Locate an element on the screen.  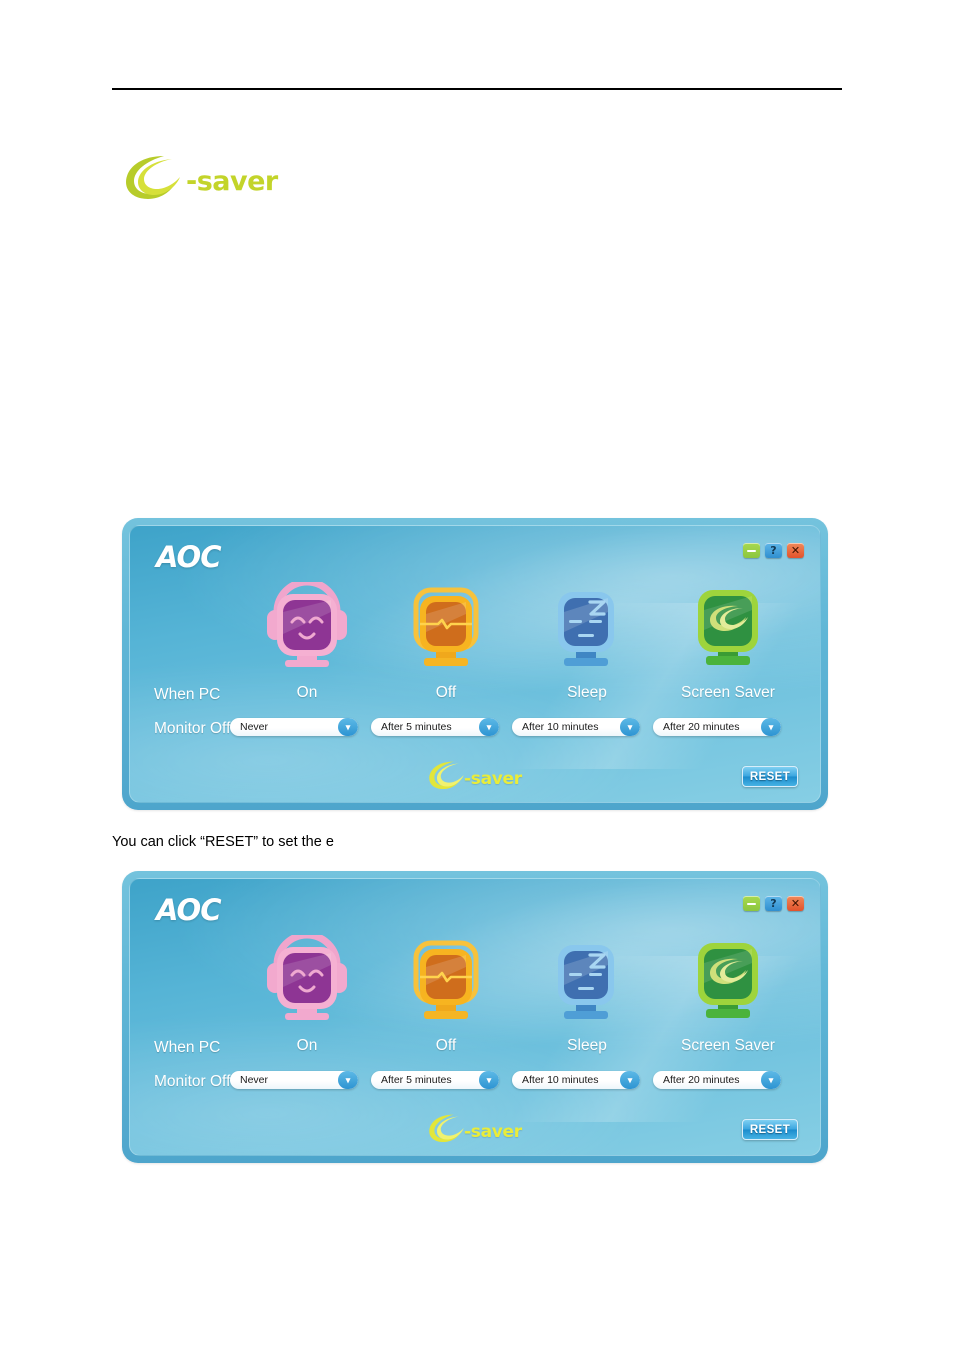
page-header-rule is located at coordinates (477, 89).